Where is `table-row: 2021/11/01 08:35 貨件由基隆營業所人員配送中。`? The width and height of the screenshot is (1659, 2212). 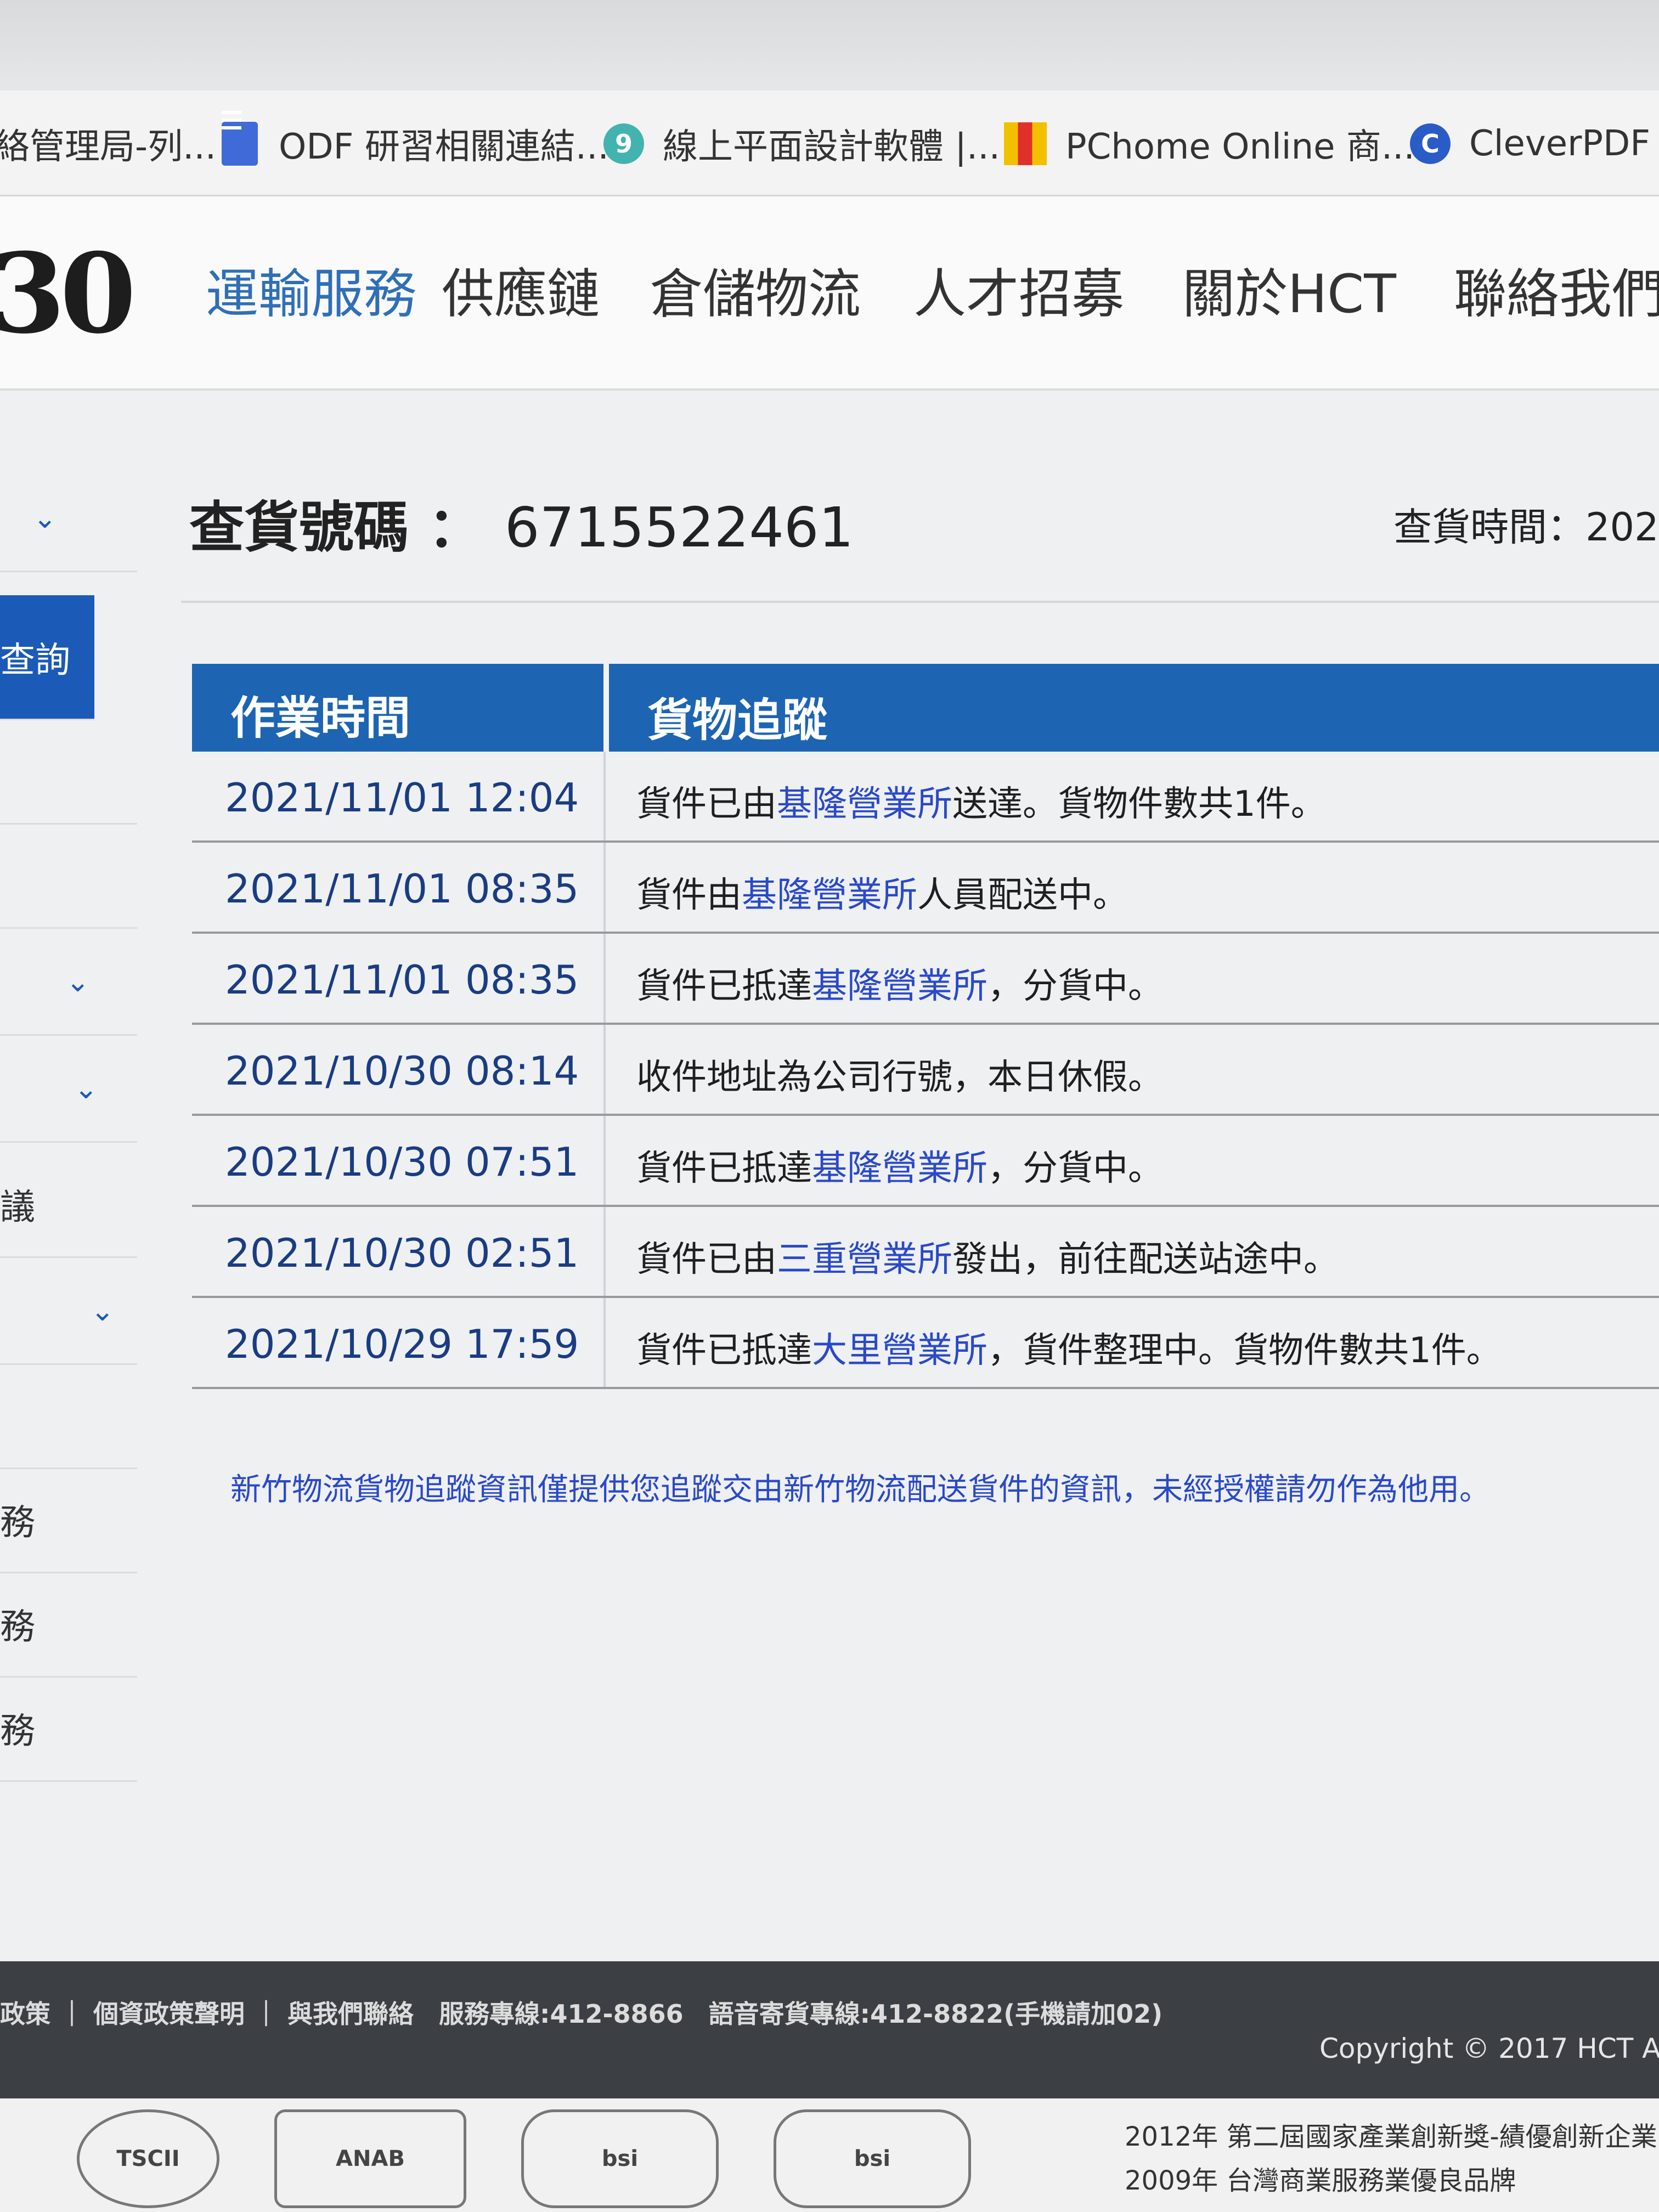 table-row: 2021/11/01 08:35 貨件由基隆營業所人員配送中。 is located at coordinates (926, 888).